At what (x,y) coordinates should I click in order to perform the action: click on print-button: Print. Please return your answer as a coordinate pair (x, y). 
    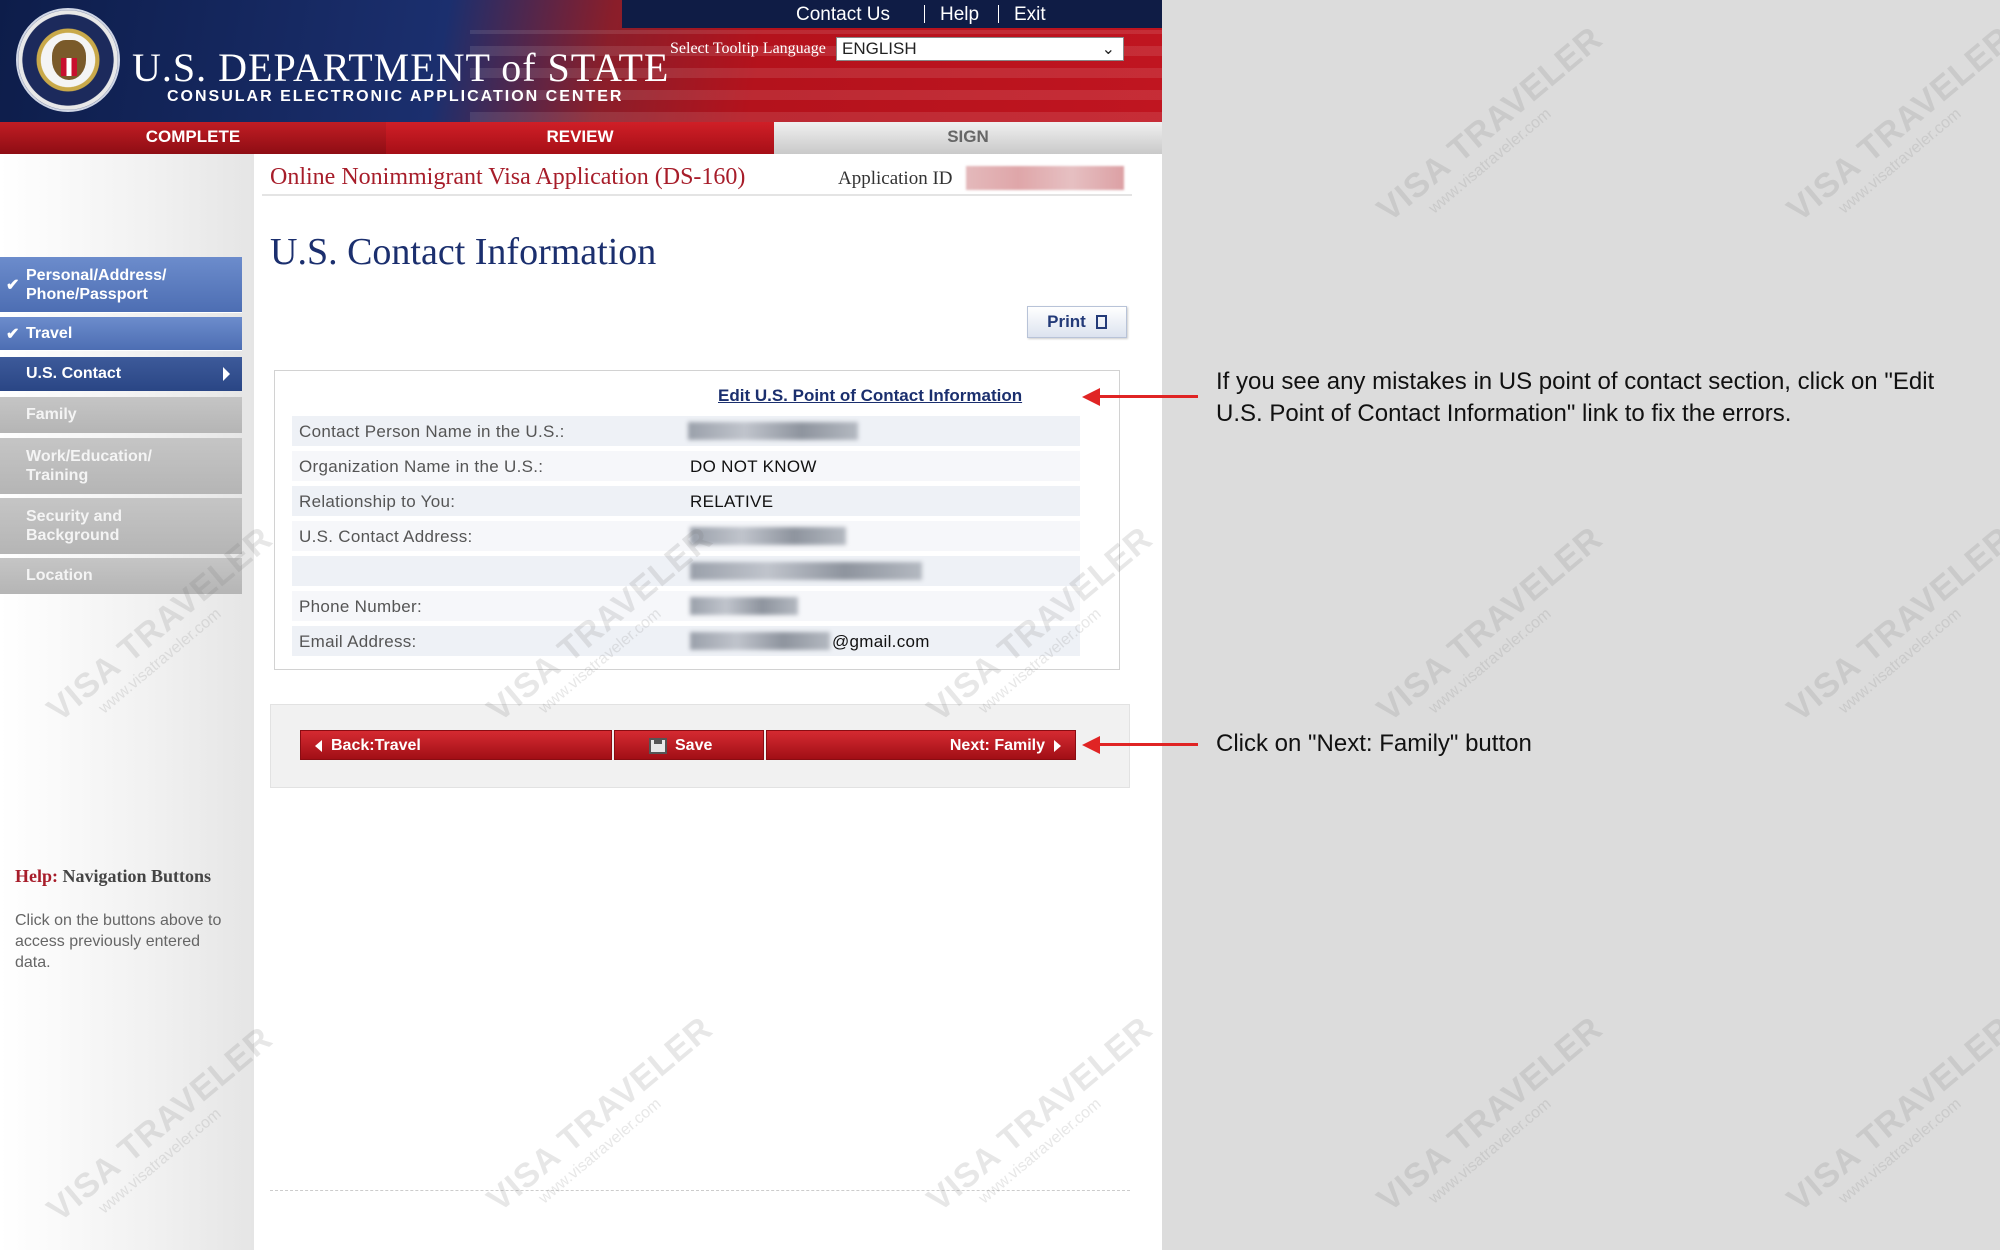
    Looking at the image, I should click on (1077, 322).